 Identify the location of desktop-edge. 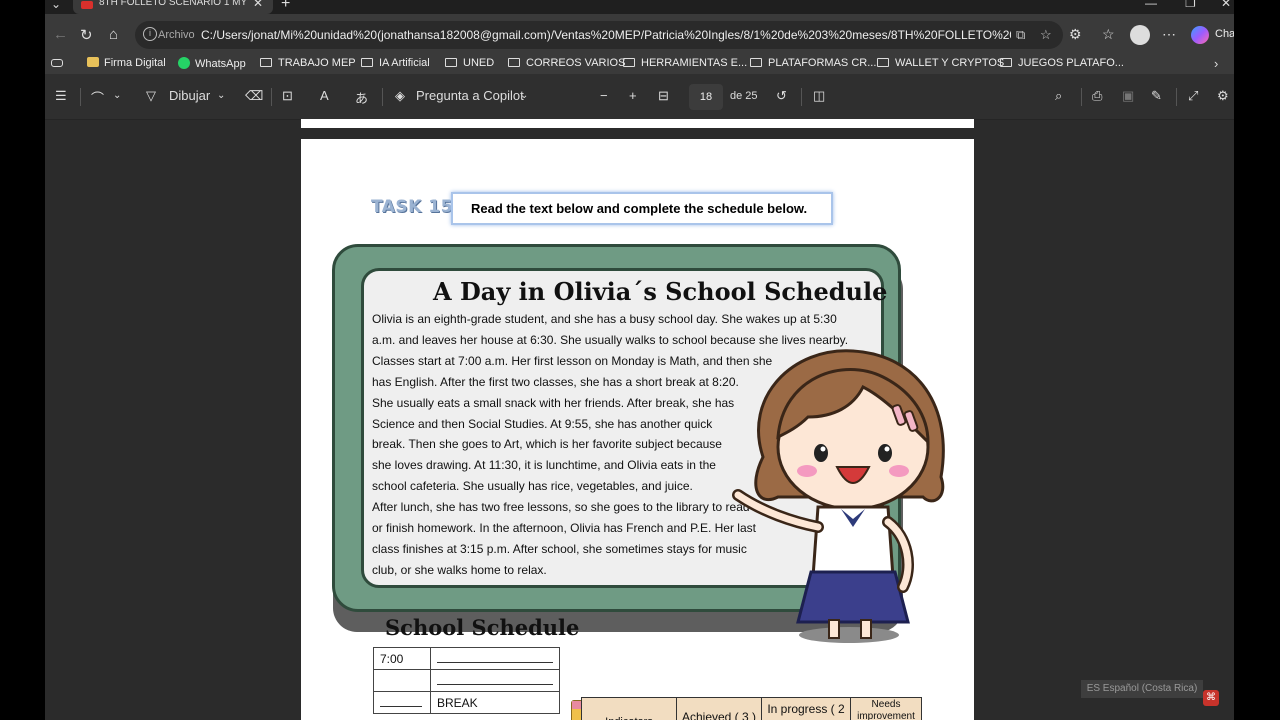
(1257, 360).